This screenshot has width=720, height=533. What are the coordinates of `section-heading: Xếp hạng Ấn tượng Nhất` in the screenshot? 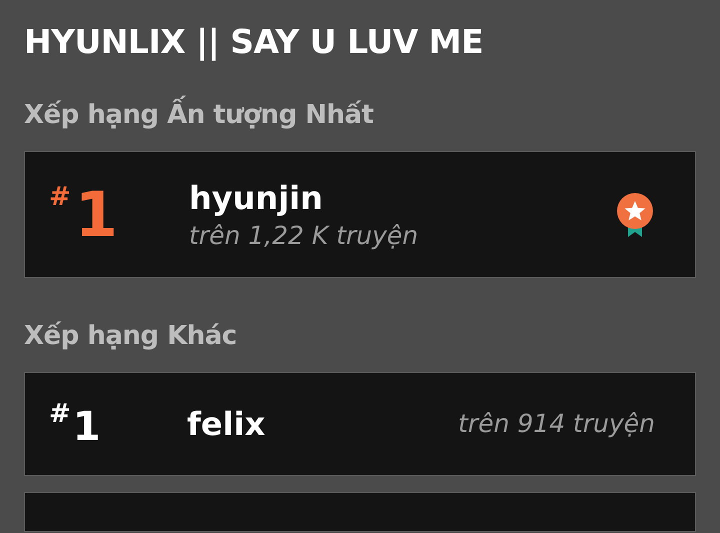 It's located at (360, 115).